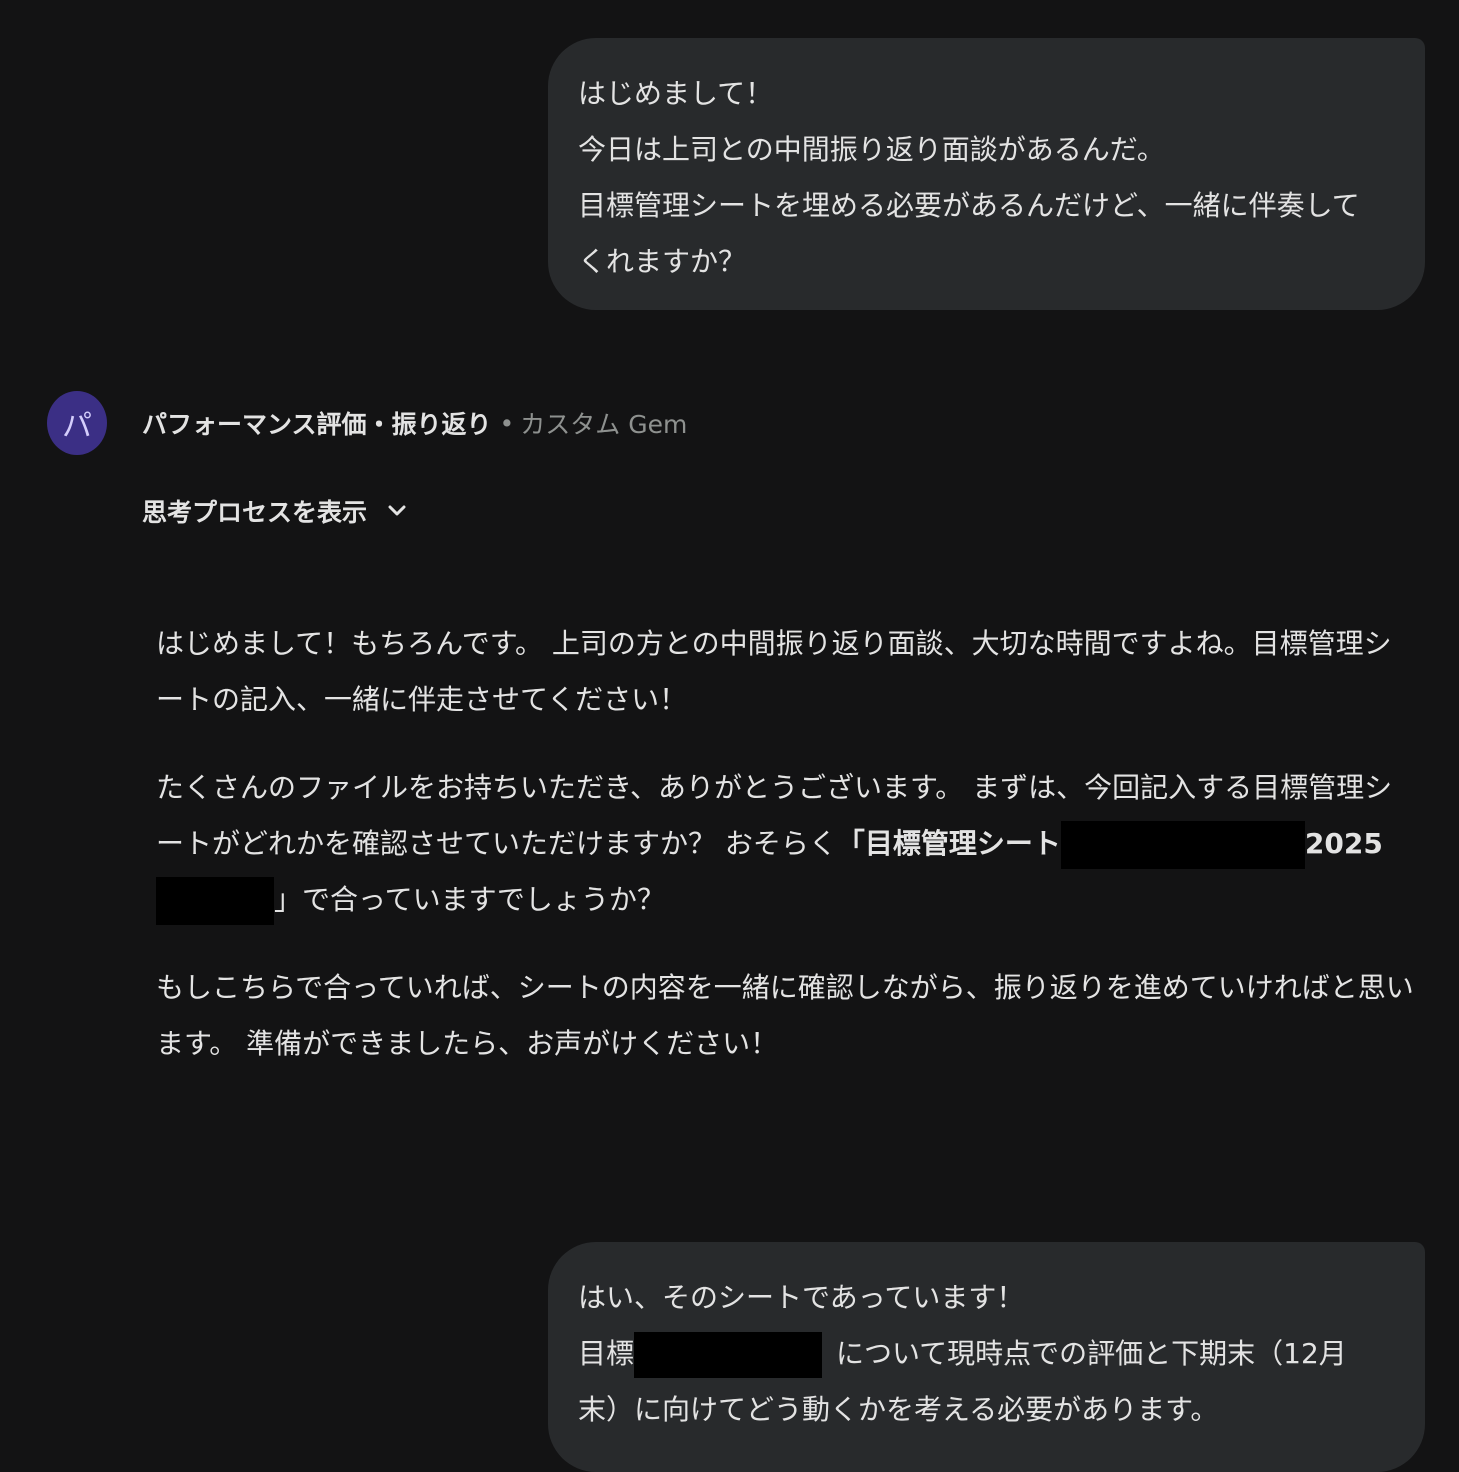 Image resolution: width=1459 pixels, height=1472 pixels. Describe the element at coordinates (397, 510) in the screenshot. I see `chevron-down-icon` at that location.